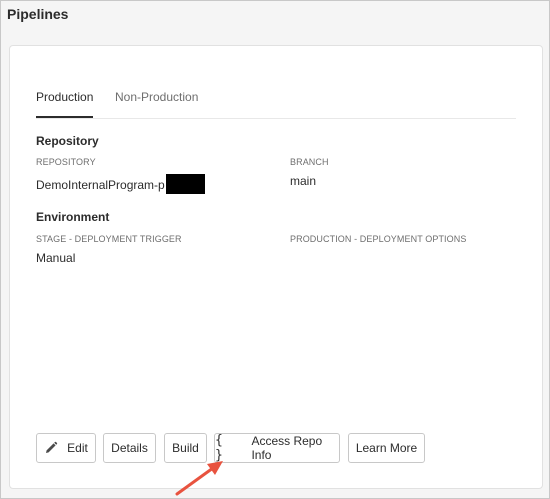  What do you see at coordinates (100, 185) in the screenshot?
I see `repository-name: DemoInternalProgram-p` at bounding box center [100, 185].